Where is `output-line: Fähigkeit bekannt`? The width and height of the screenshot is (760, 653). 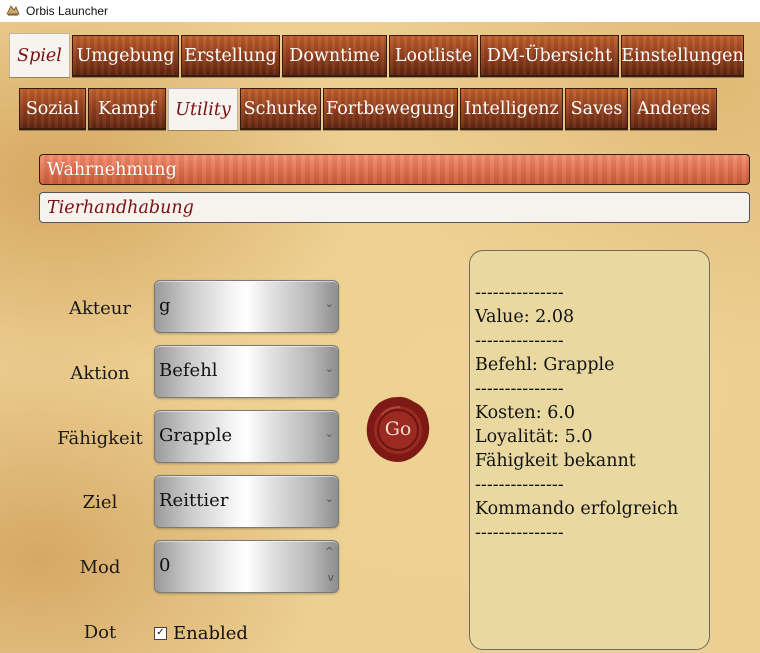 output-line: Fähigkeit bekannt is located at coordinates (555, 461).